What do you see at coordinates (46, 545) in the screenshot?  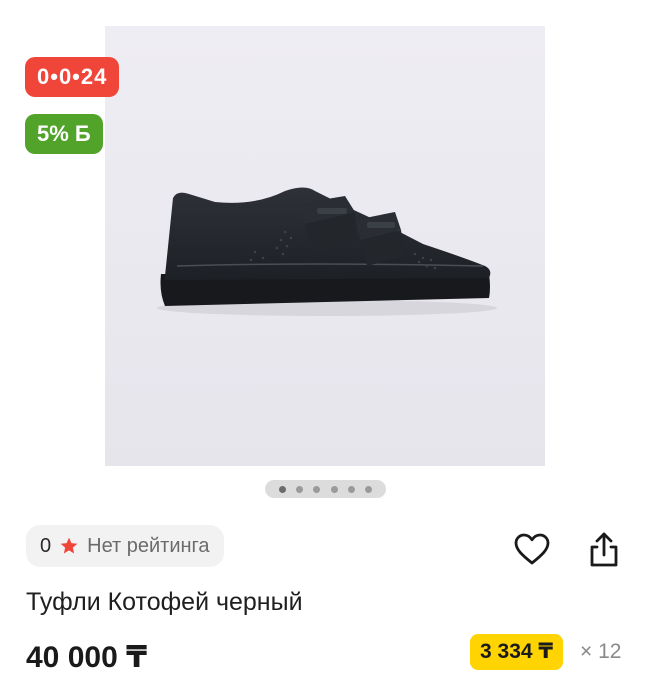 I see `rating-count: 0` at bounding box center [46, 545].